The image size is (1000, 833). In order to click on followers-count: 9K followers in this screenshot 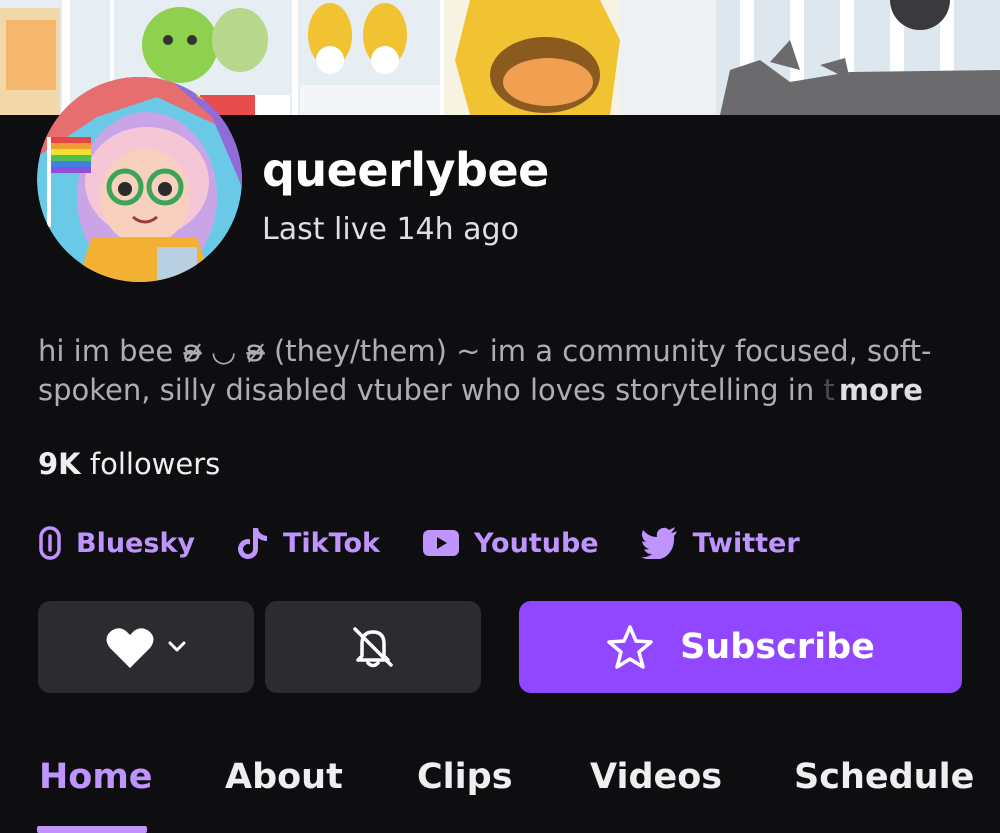, I will do `click(129, 464)`.